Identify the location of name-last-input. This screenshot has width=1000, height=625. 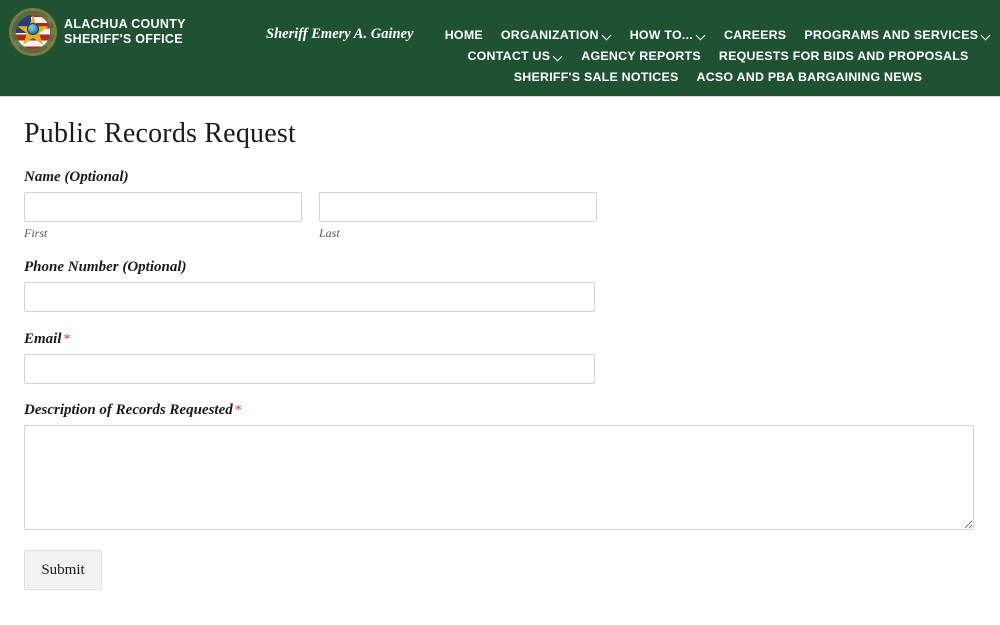
(458, 207).